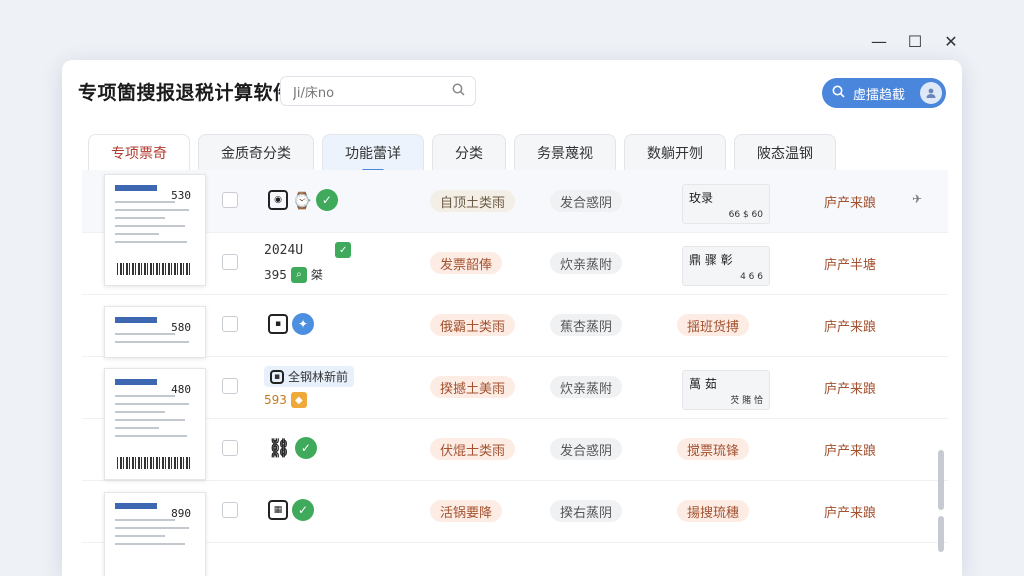  What do you see at coordinates (879, 95) in the screenshot?
I see `user-button-label: 虚擂趋截` at bounding box center [879, 95].